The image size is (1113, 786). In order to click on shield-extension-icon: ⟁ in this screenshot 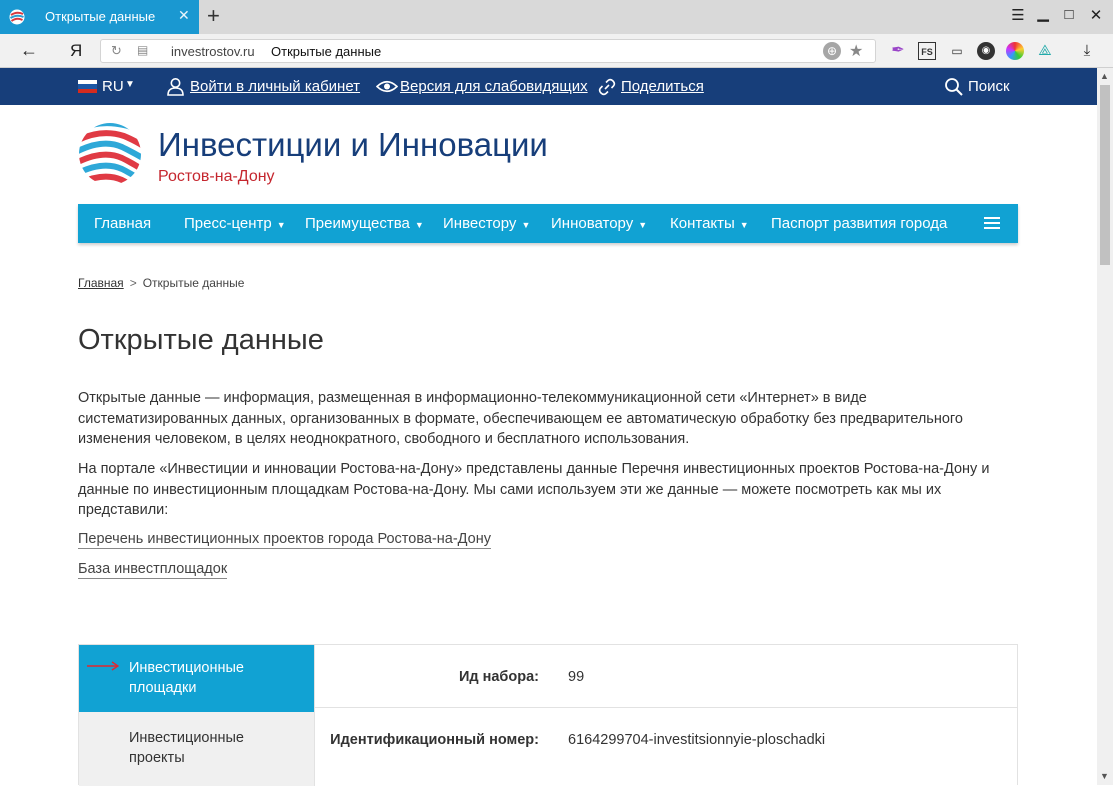, I will do `click(1045, 51)`.